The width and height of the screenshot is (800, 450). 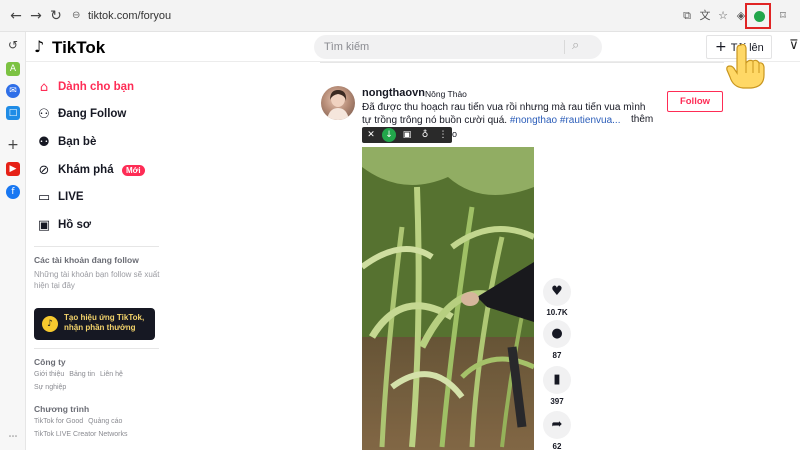 I want to click on search-input, so click(x=444, y=47).